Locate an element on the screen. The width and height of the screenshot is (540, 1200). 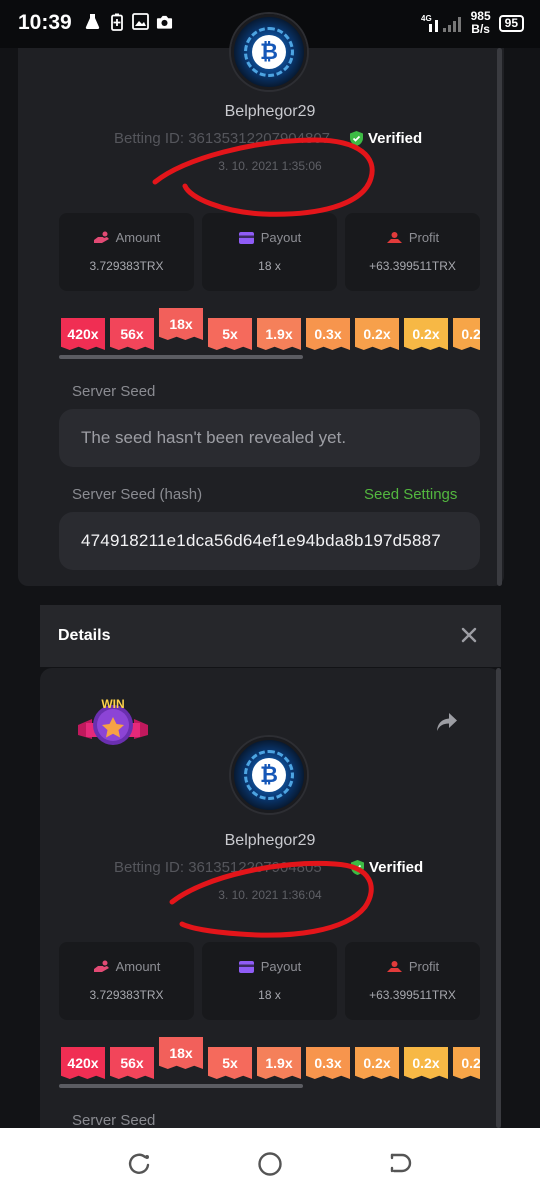
bet-datetime: 3. 10. 2021 1:35:06 is located at coordinates (270, 166).